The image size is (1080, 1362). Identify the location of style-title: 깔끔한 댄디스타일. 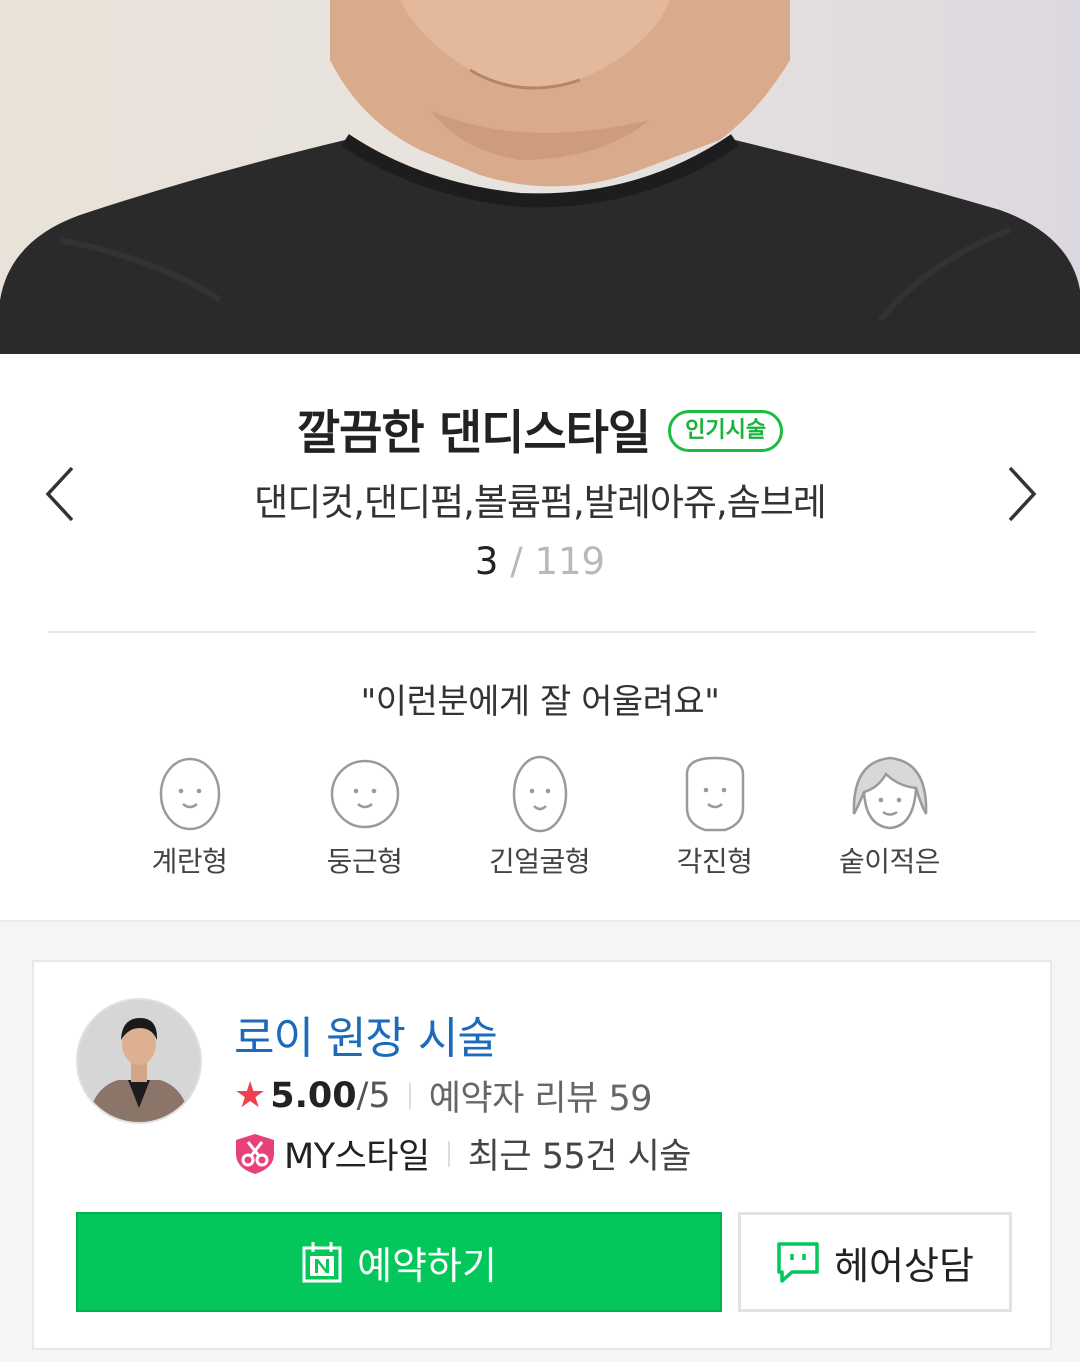
(473, 433).